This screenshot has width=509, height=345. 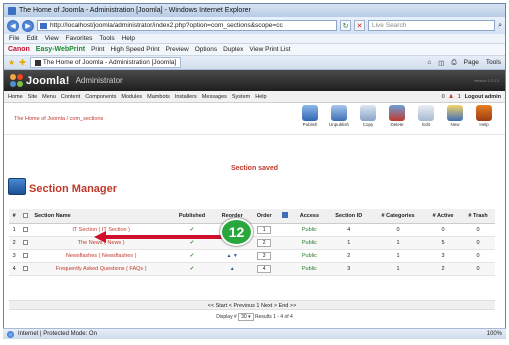 I want to click on new-button: New, so click(x=455, y=116).